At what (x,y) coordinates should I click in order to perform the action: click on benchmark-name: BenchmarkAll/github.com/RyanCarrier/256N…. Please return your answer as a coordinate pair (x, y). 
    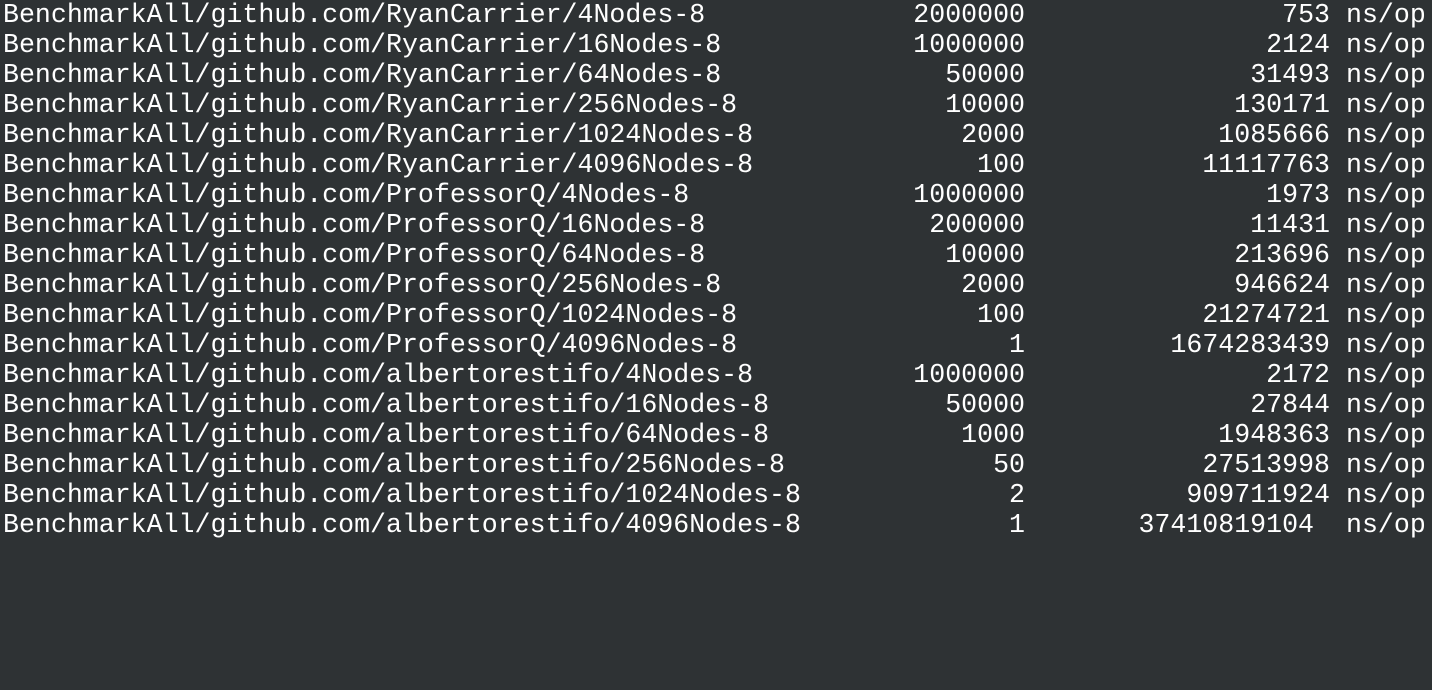
    Looking at the image, I should click on (370, 105).